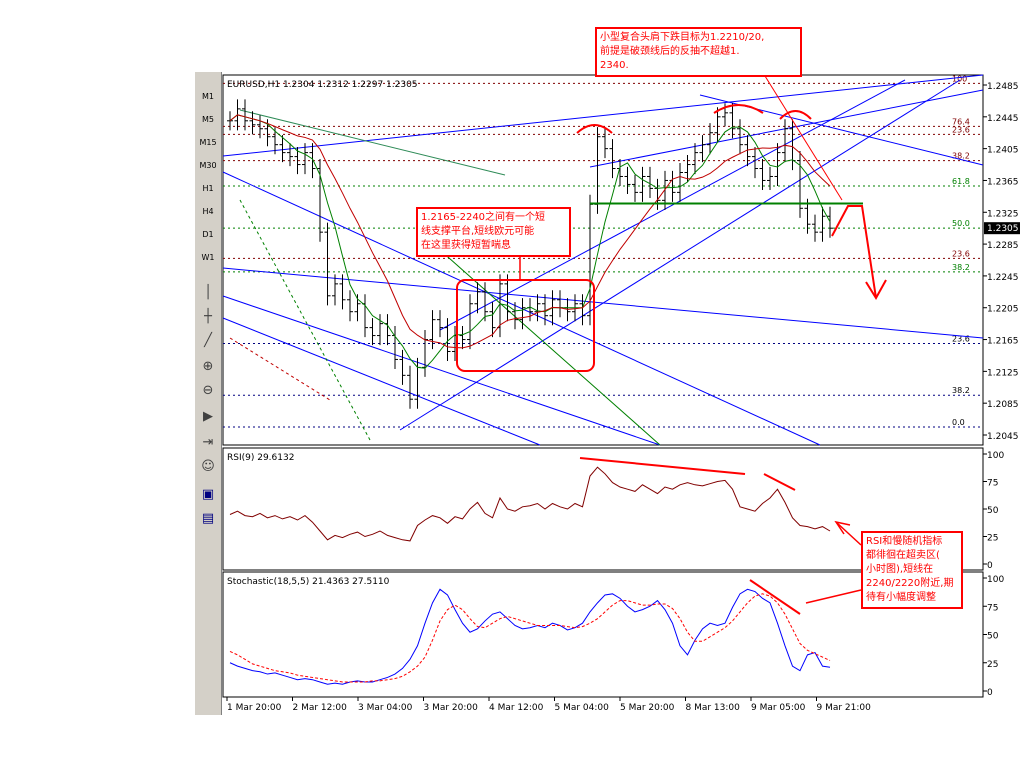  What do you see at coordinates (1003, 182) in the screenshot?
I see `price-label: 1.2365` at bounding box center [1003, 182].